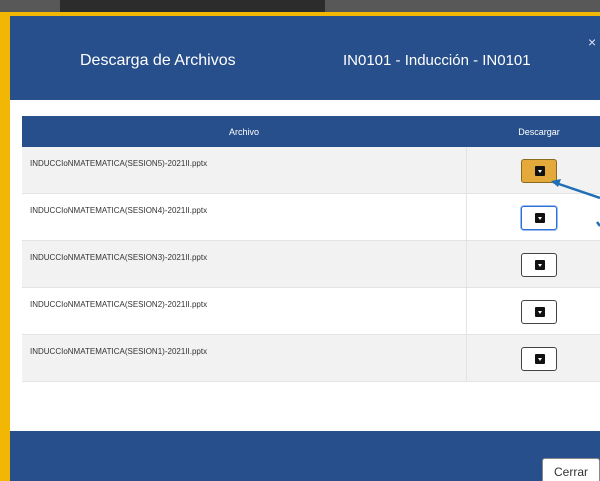 Image resolution: width=600 pixels, height=481 pixels. What do you see at coordinates (576, 190) in the screenshot?
I see `annotation-arrow-line` at bounding box center [576, 190].